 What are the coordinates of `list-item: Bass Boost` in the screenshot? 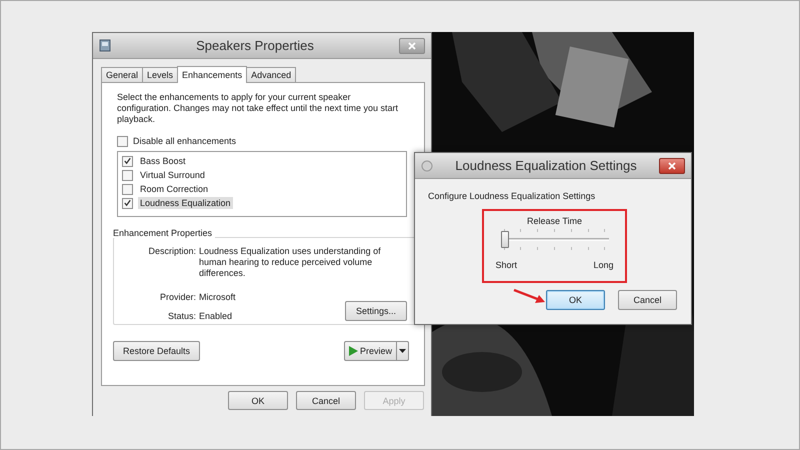 It's located at (163, 161).